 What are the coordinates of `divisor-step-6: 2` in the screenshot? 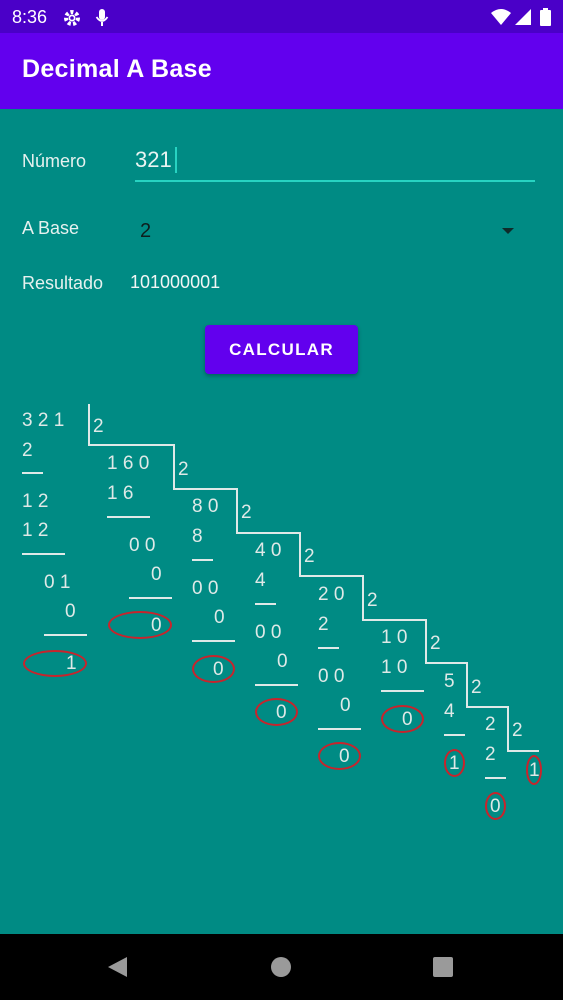 It's located at (435, 643).